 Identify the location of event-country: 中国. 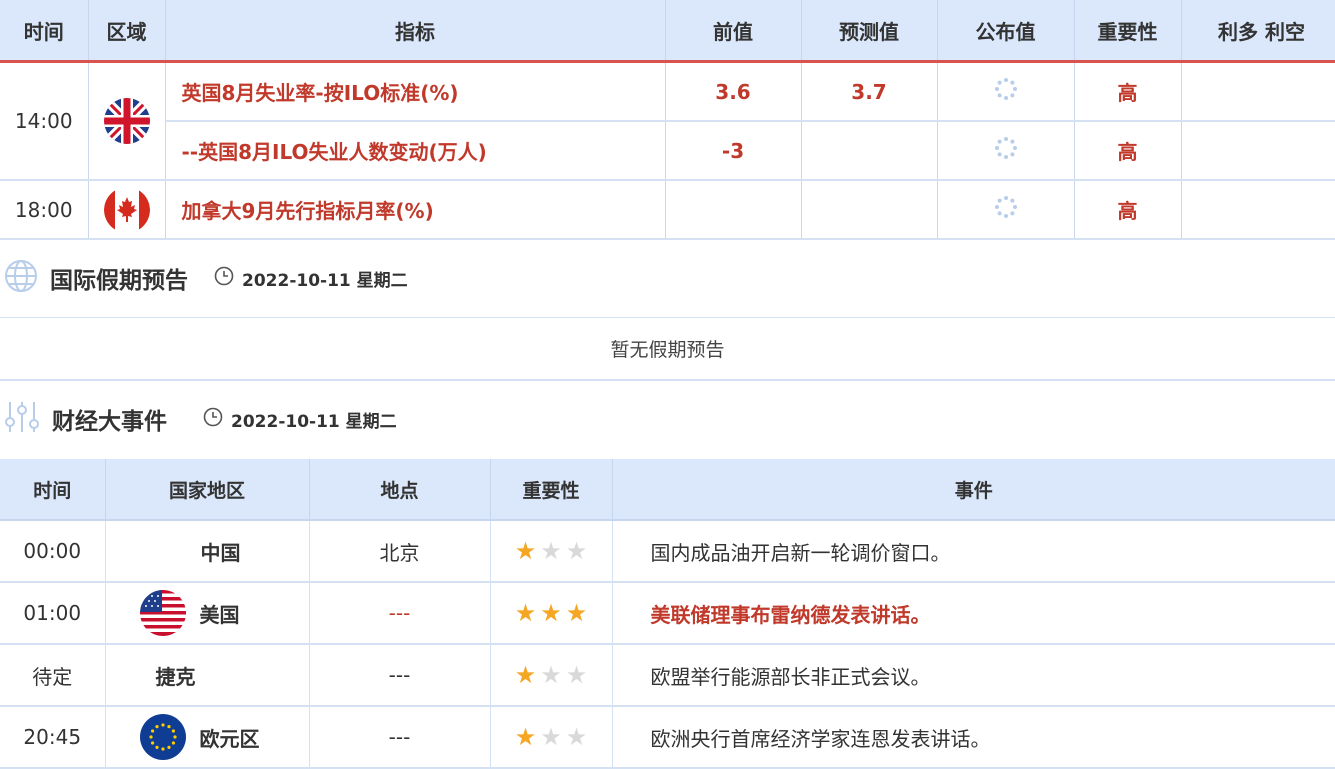
(220, 552).